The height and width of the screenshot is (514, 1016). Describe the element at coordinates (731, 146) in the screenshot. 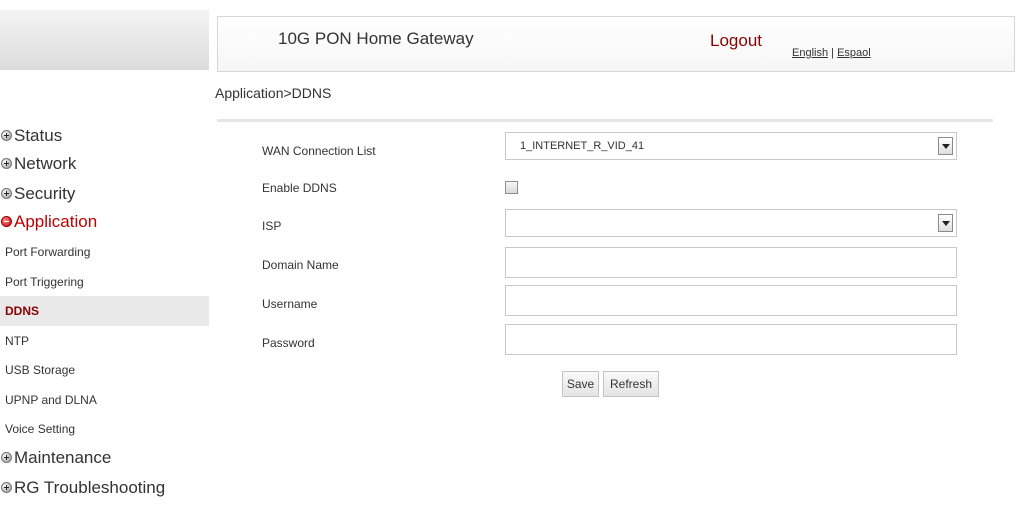

I see `wan-connection-select: 1_INTERNET_R_VID_41` at that location.